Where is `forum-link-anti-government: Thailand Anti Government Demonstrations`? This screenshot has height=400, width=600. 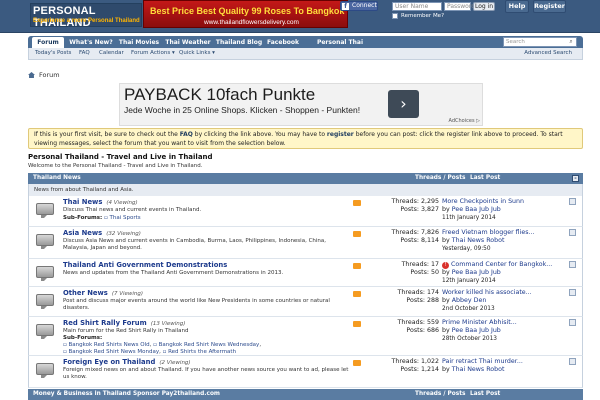
forum-link-anti-government: Thailand Anti Government Demonstrations is located at coordinates (145, 265).